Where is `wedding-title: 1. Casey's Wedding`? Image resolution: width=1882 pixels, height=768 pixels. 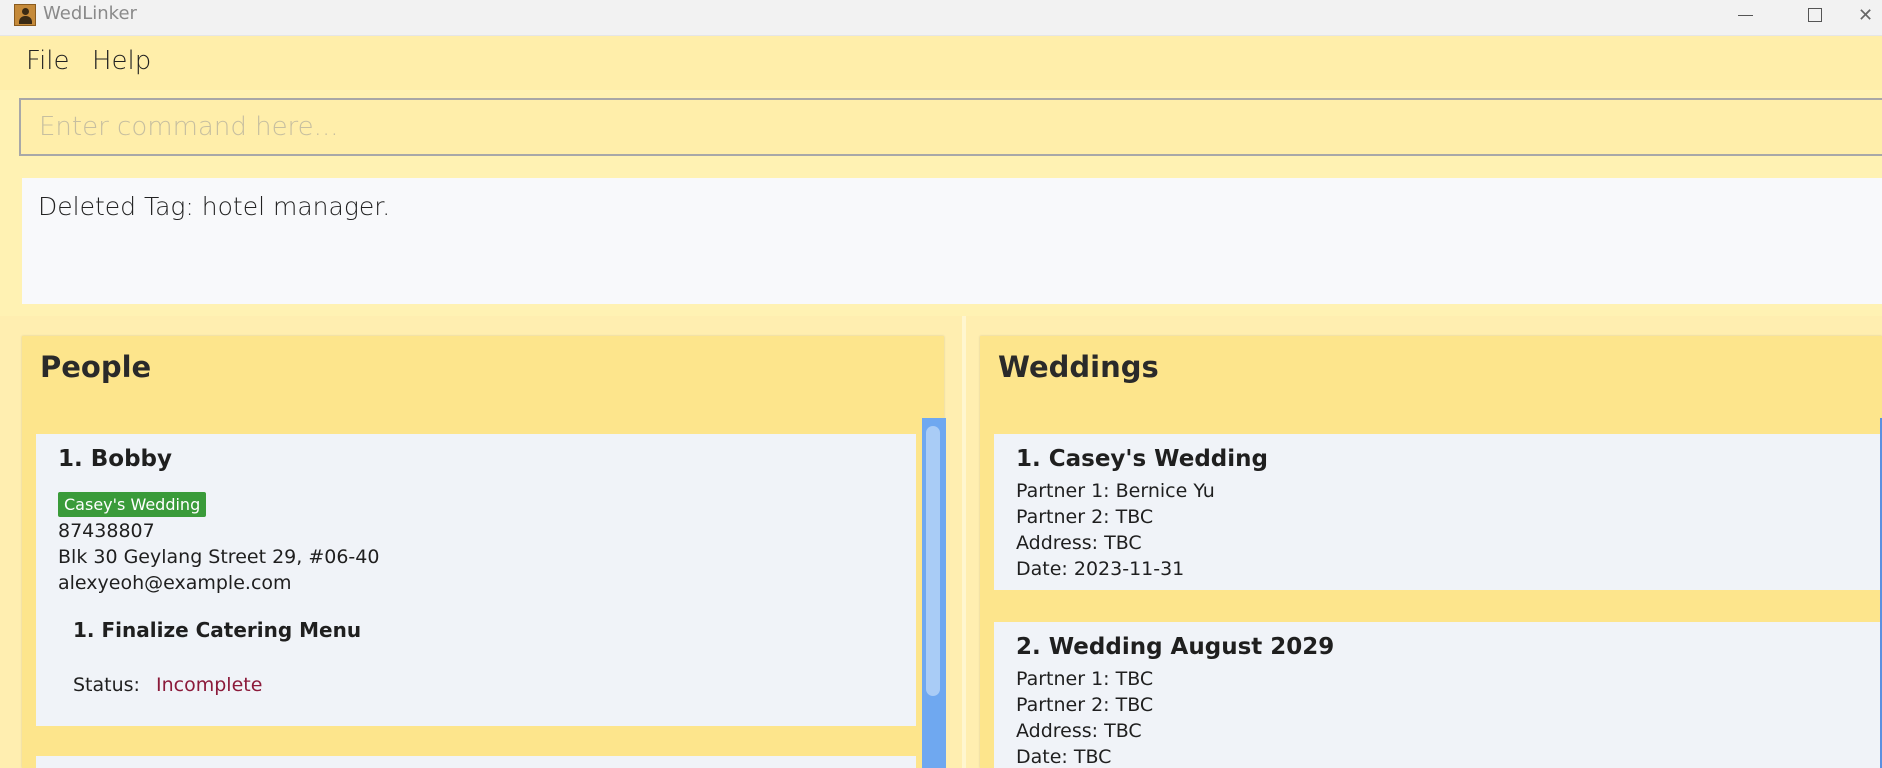 wedding-title: 1. Casey's Wedding is located at coordinates (1142, 459).